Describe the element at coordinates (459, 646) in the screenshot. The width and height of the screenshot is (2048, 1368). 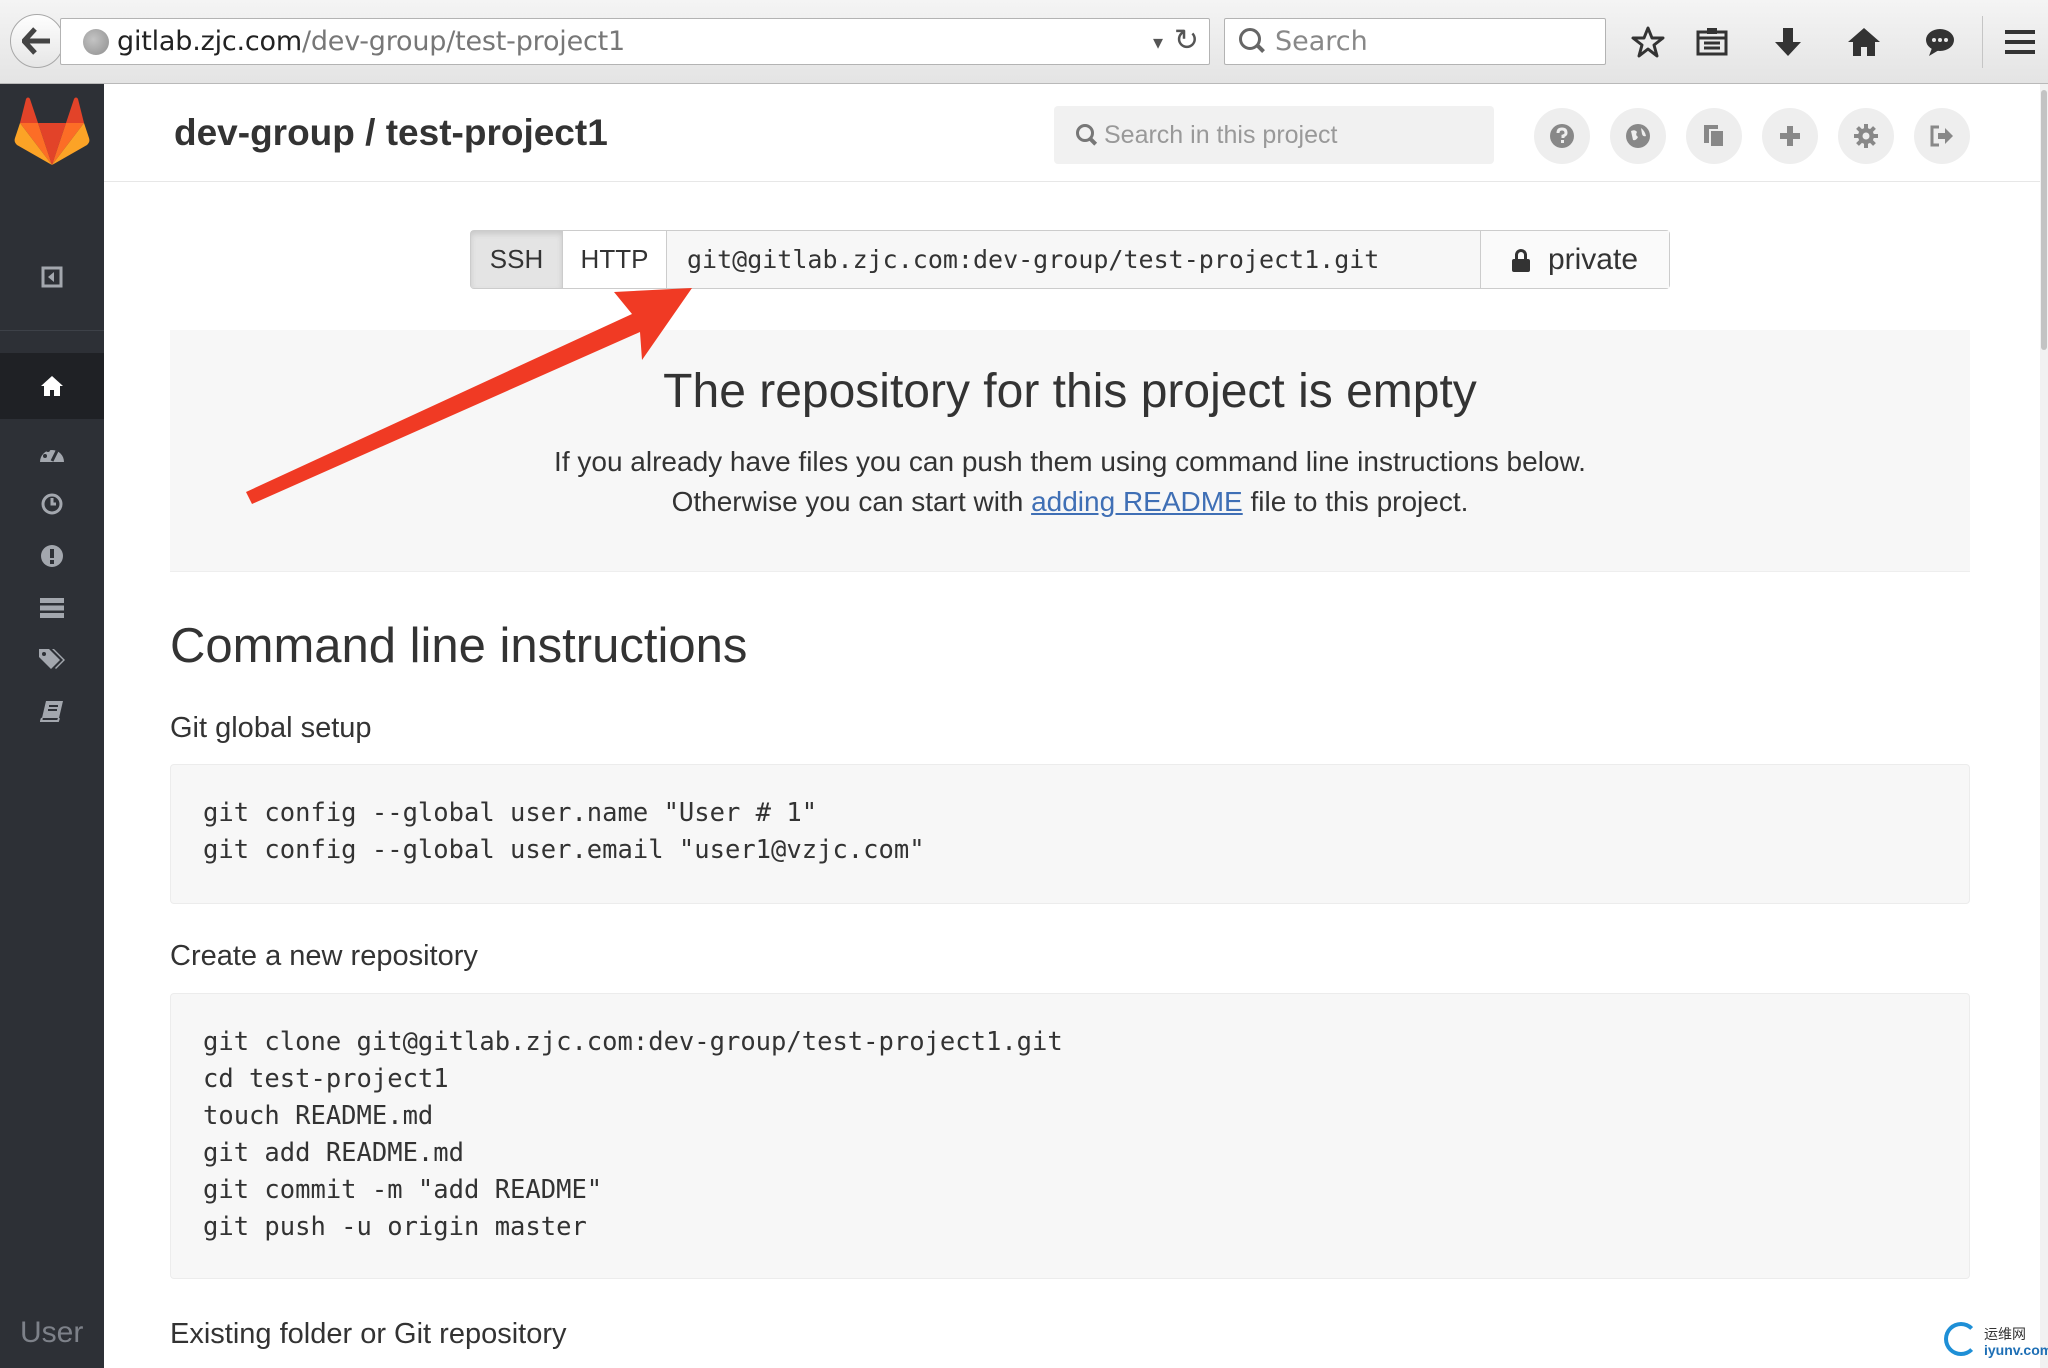
I see `instructions-title: Command line instructions` at that location.